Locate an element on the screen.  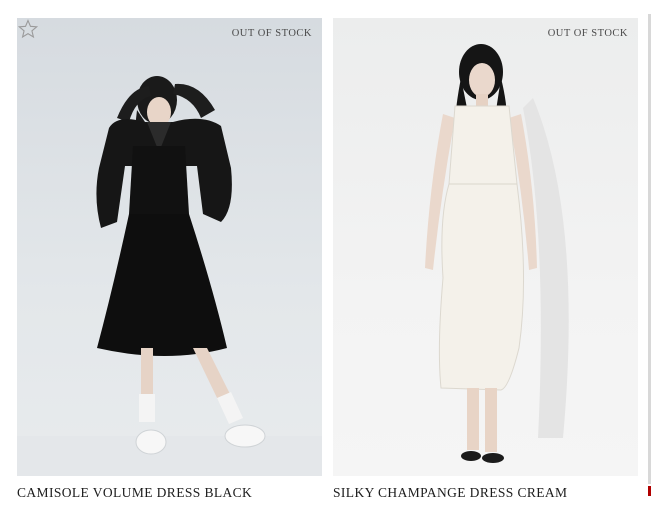
product-title: SILKY CHAMPANGE DRESS CREAM is located at coordinates (485, 493).